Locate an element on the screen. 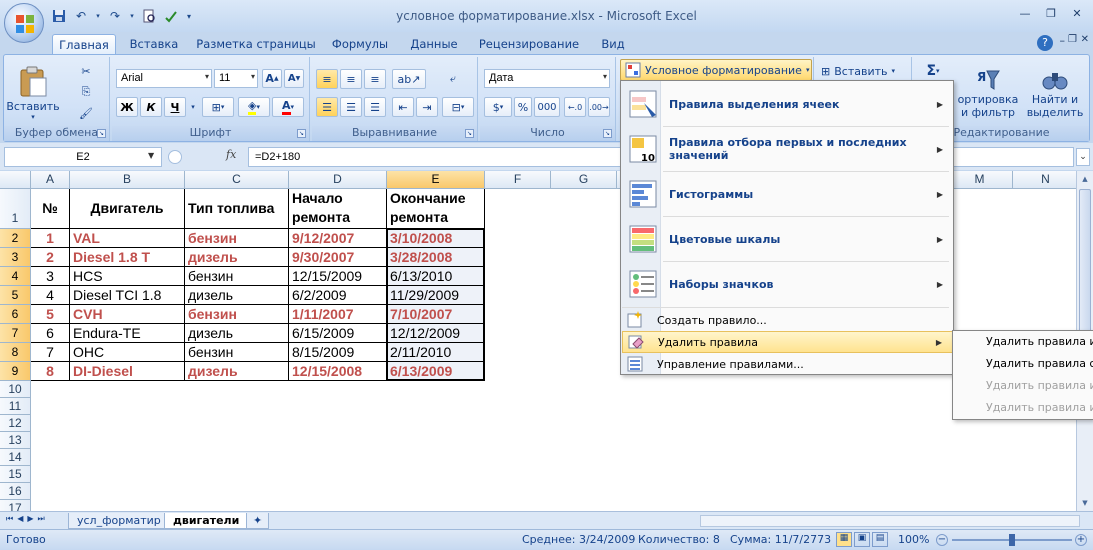 The width and height of the screenshot is (1093, 550). cell-engine: Diesel 1.8 T is located at coordinates (127, 257).